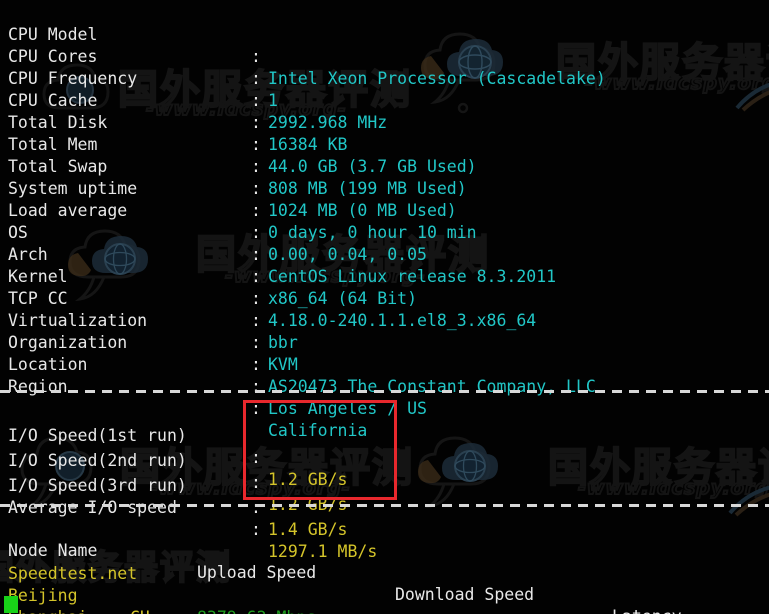 This screenshot has width=769, height=614. Describe the element at coordinates (228, 177) in the screenshot. I see `info-row-total-swap: Total Swap : 1024 MB (0 MB Used)` at that location.